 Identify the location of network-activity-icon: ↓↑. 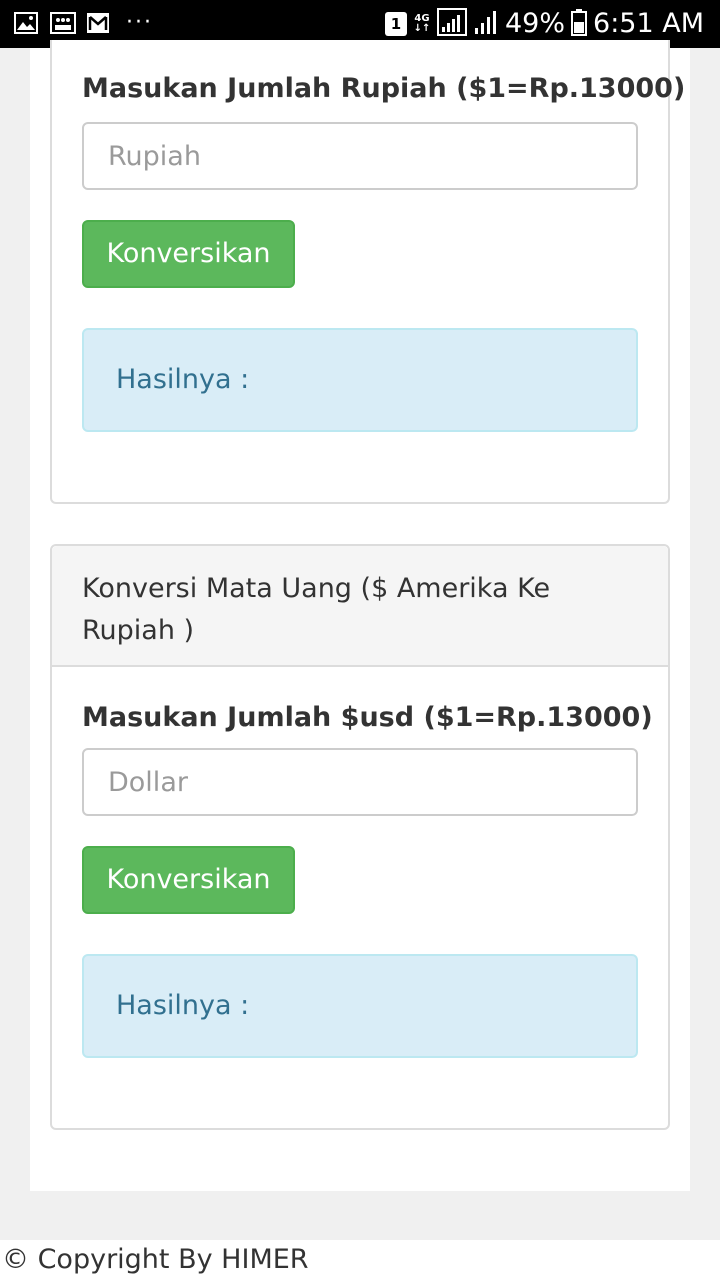
(422, 28).